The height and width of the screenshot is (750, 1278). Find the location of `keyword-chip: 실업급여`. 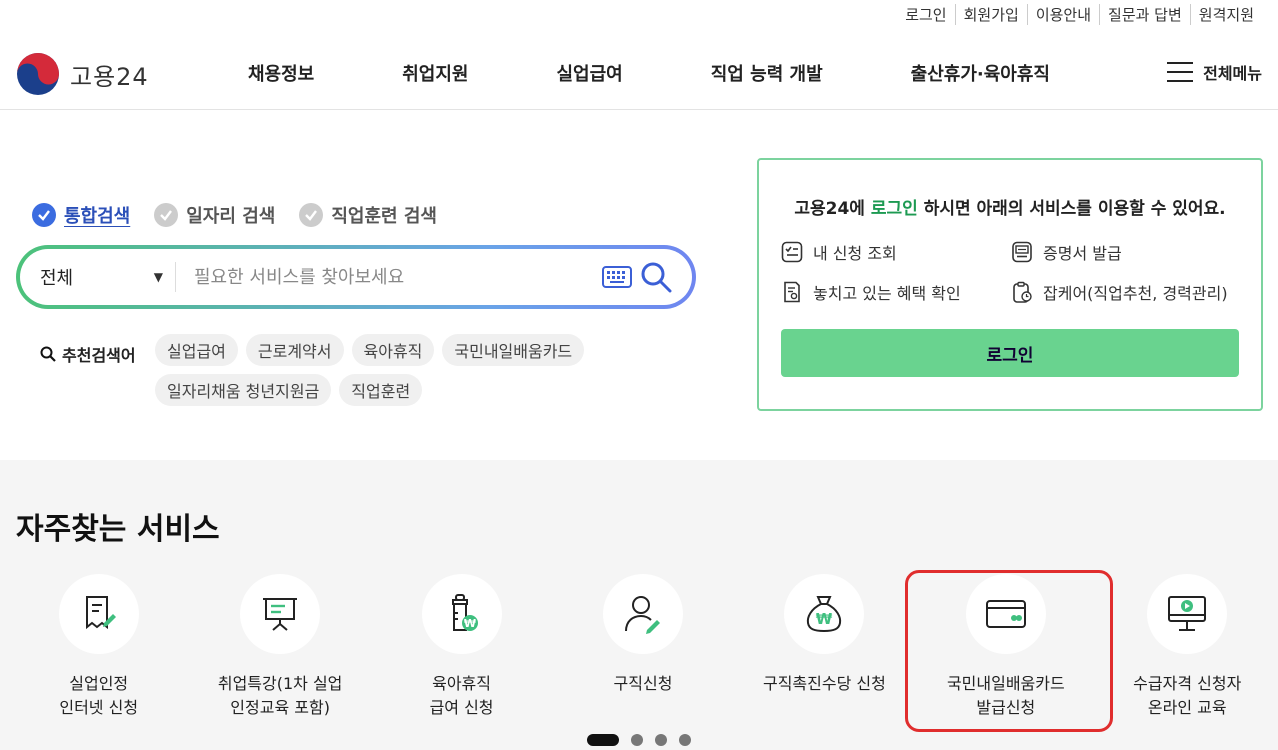

keyword-chip: 실업급여 is located at coordinates (196, 350).